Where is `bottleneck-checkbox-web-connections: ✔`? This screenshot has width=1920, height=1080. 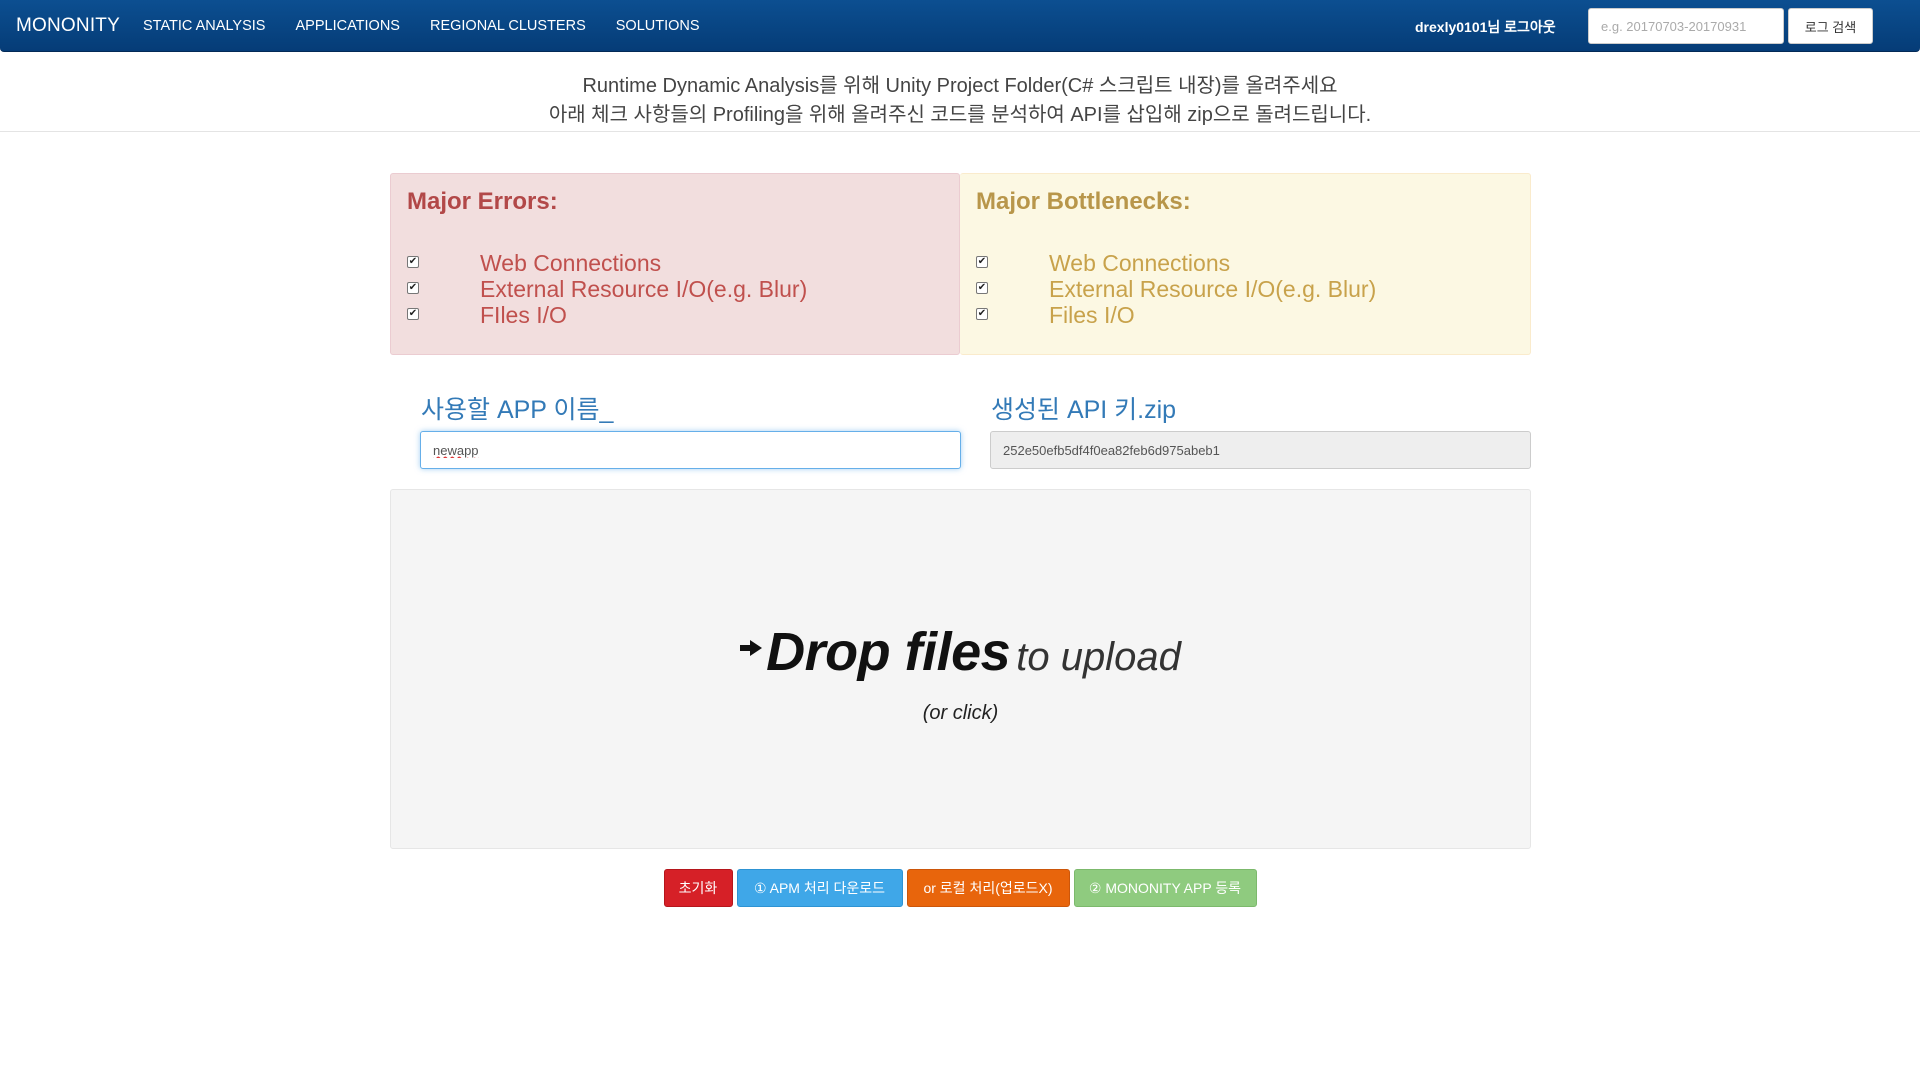
bottleneck-checkbox-web-connections: ✔ is located at coordinates (982, 262).